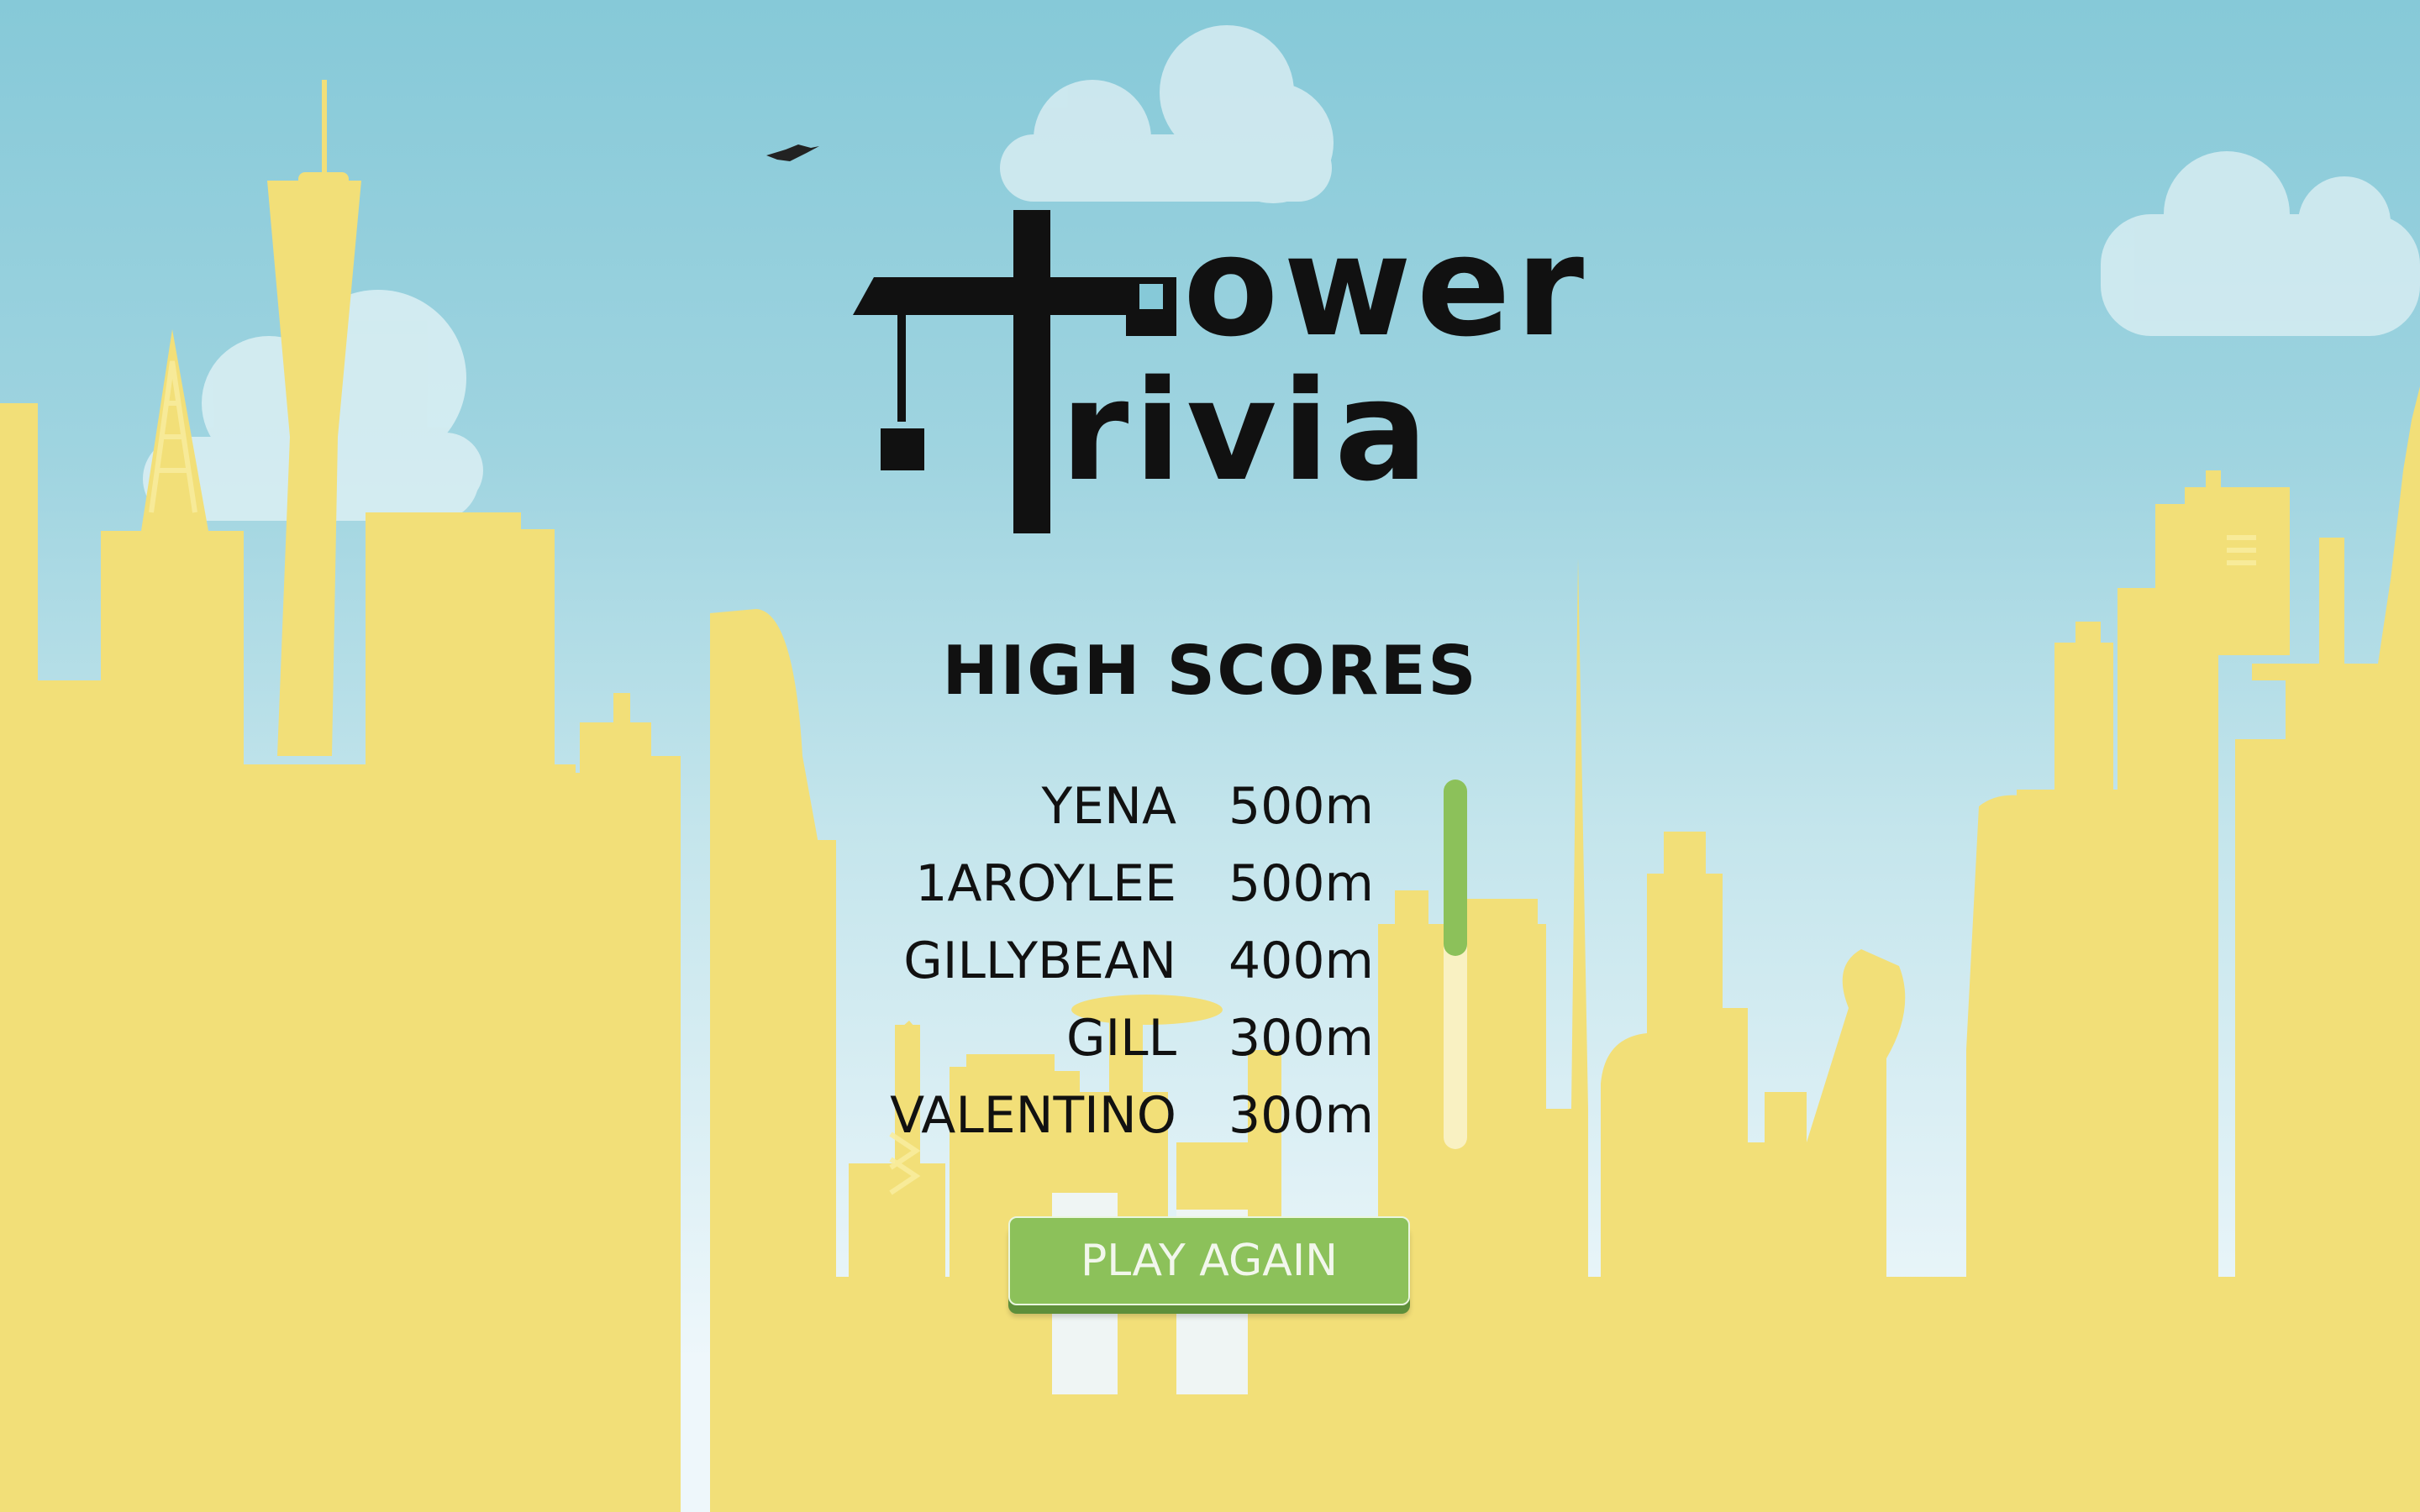 The width and height of the screenshot is (2420, 1512). I want to click on high-scores-title: HIGH SCORES, so click(1210, 671).